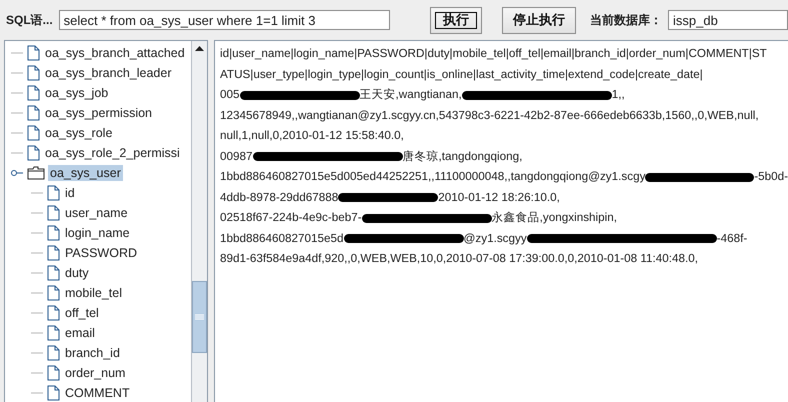 The image size is (788, 402). What do you see at coordinates (493, 54) in the screenshot?
I see `result-text: id|user_name|login_name|PASSWORD|duty|mobile_tel|off_tel|email|branch_id|order_num|COMMENT|ST` at bounding box center [493, 54].